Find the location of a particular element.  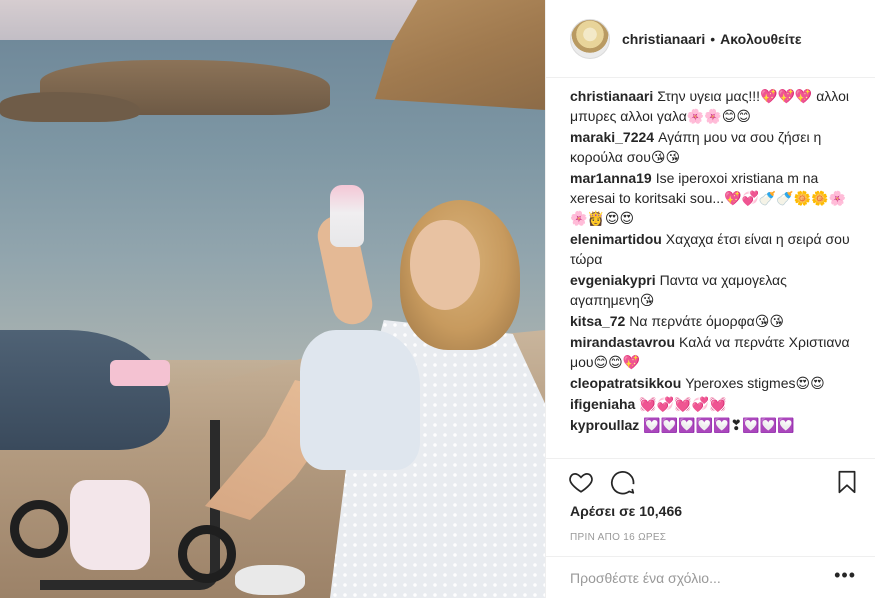

comment-username: cleopatratsikkou is located at coordinates (625, 383).